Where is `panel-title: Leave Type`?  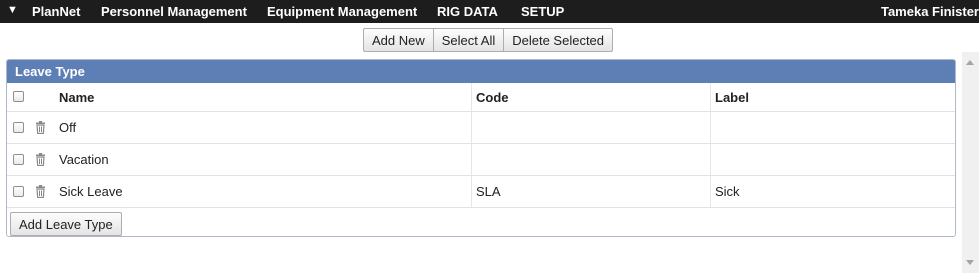
panel-title: Leave Type is located at coordinates (481, 71).